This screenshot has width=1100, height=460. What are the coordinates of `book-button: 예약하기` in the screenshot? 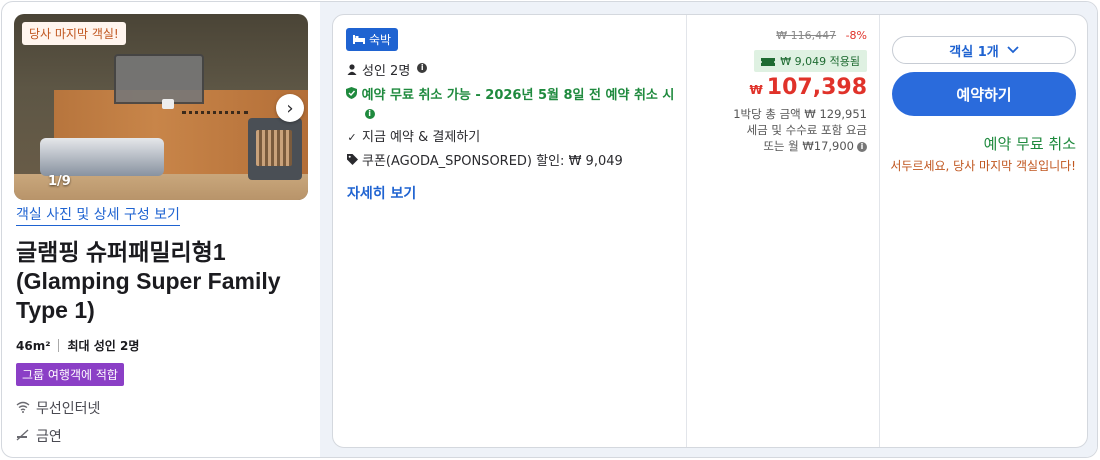 It's located at (984, 94).